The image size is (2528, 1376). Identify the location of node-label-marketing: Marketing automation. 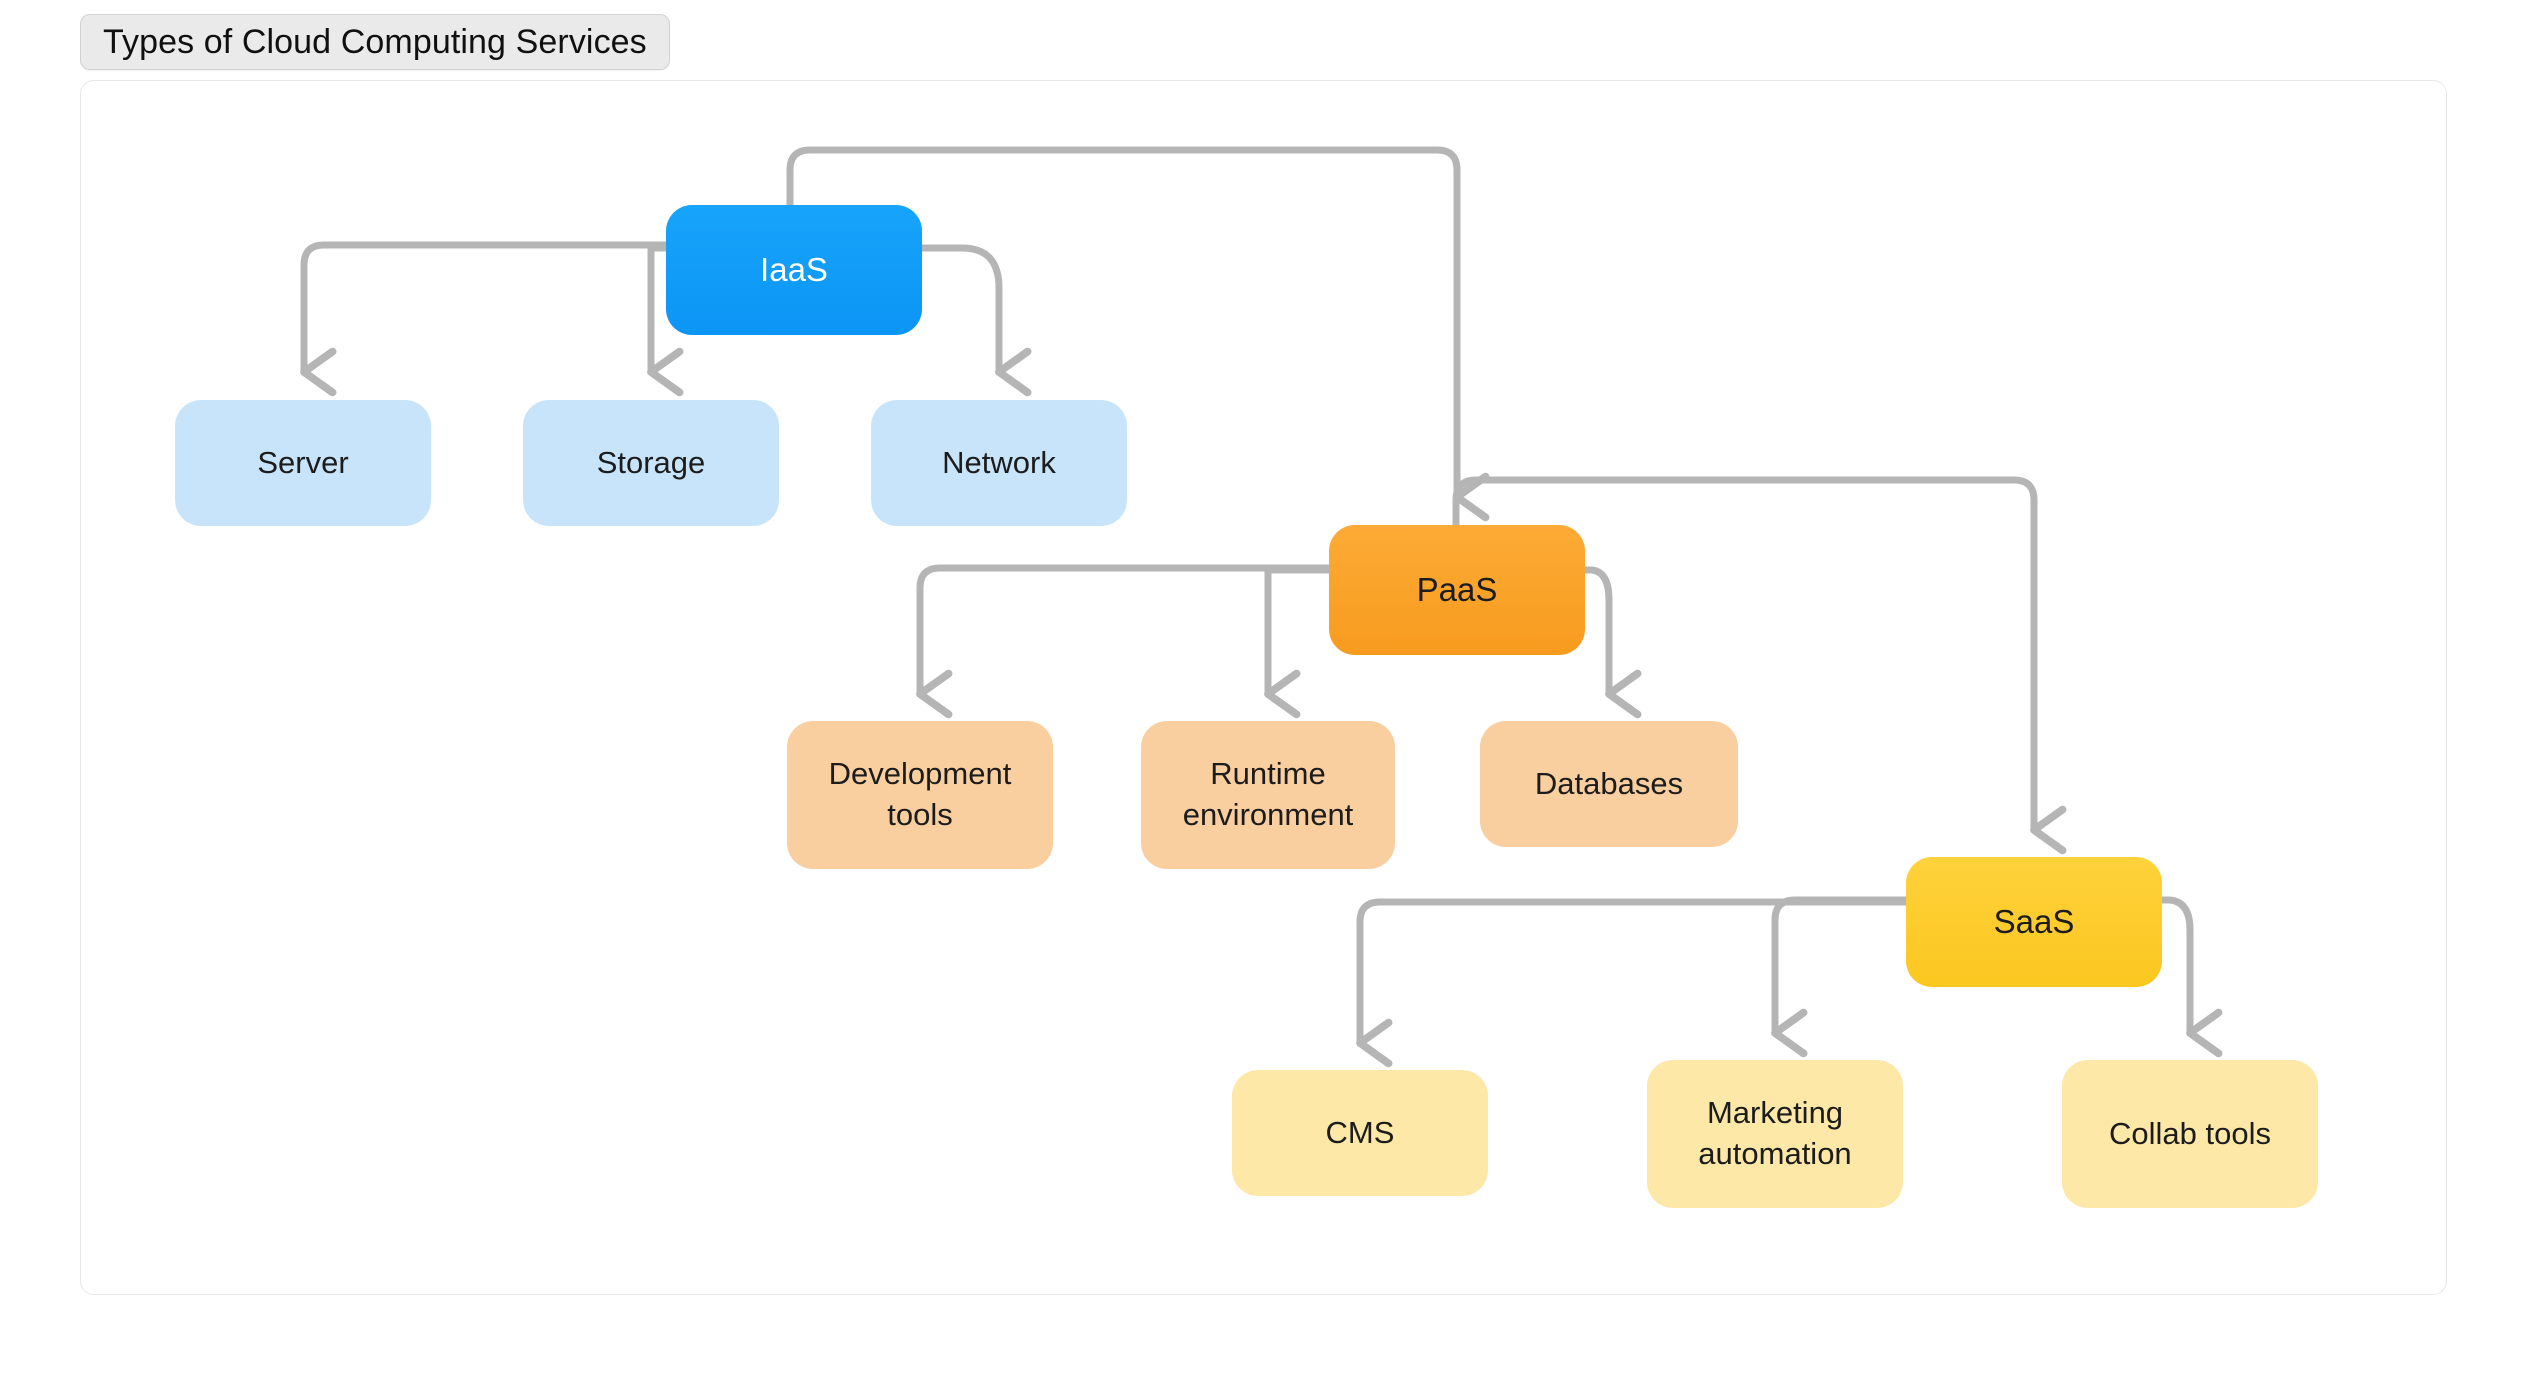
(1775, 1133).